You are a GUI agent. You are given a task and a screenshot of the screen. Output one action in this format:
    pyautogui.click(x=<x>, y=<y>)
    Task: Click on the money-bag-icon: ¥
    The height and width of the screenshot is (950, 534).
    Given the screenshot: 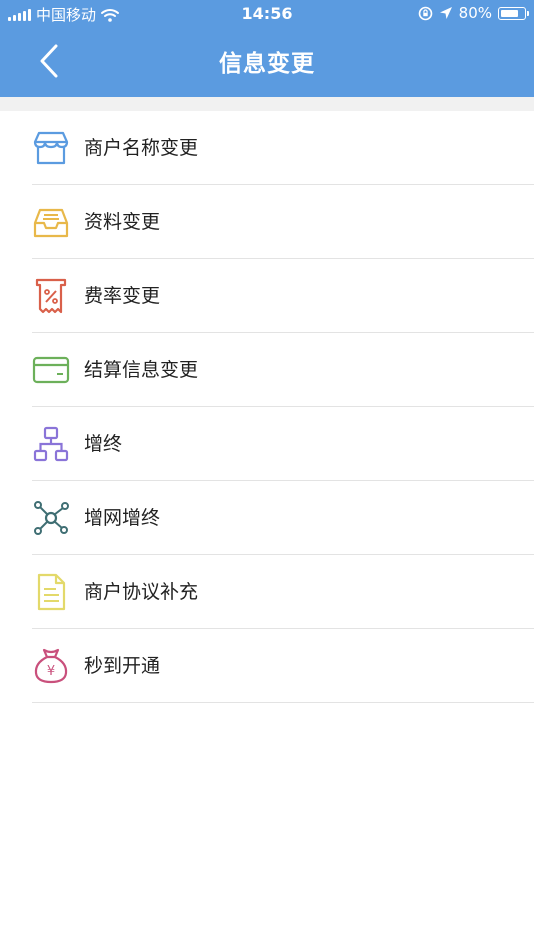 What is the action you would take?
    pyautogui.click(x=51, y=666)
    